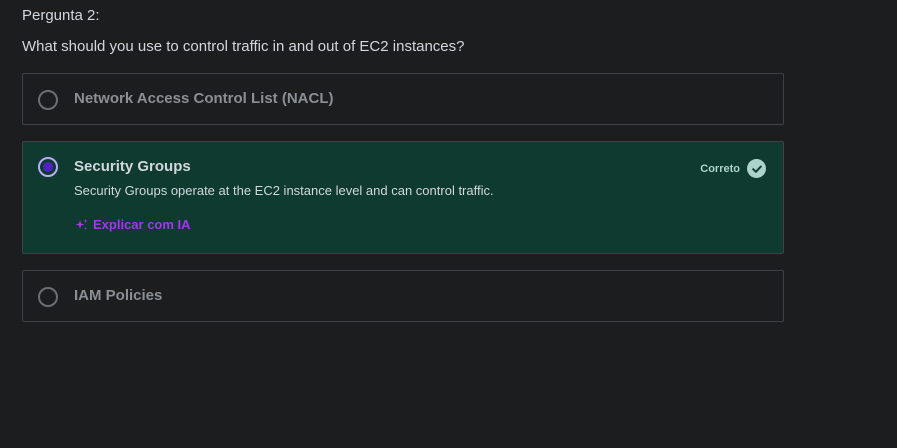 This screenshot has height=448, width=897. Describe the element at coordinates (403, 296) in the screenshot. I see `answer-option-iam-policies: IAM Policies` at that location.